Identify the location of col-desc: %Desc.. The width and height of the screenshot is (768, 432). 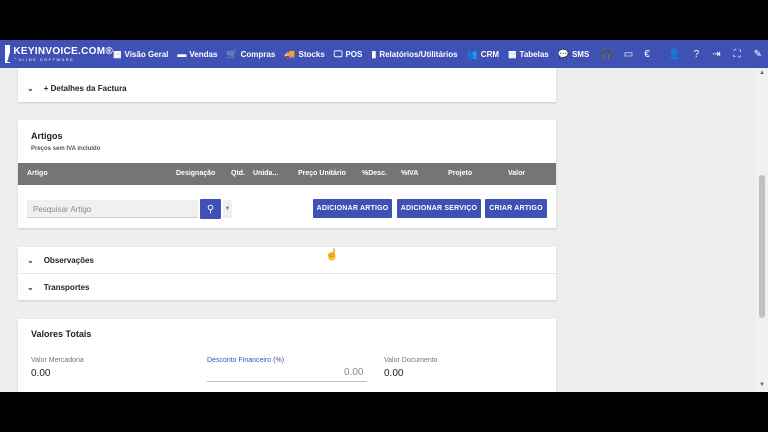
(374, 173).